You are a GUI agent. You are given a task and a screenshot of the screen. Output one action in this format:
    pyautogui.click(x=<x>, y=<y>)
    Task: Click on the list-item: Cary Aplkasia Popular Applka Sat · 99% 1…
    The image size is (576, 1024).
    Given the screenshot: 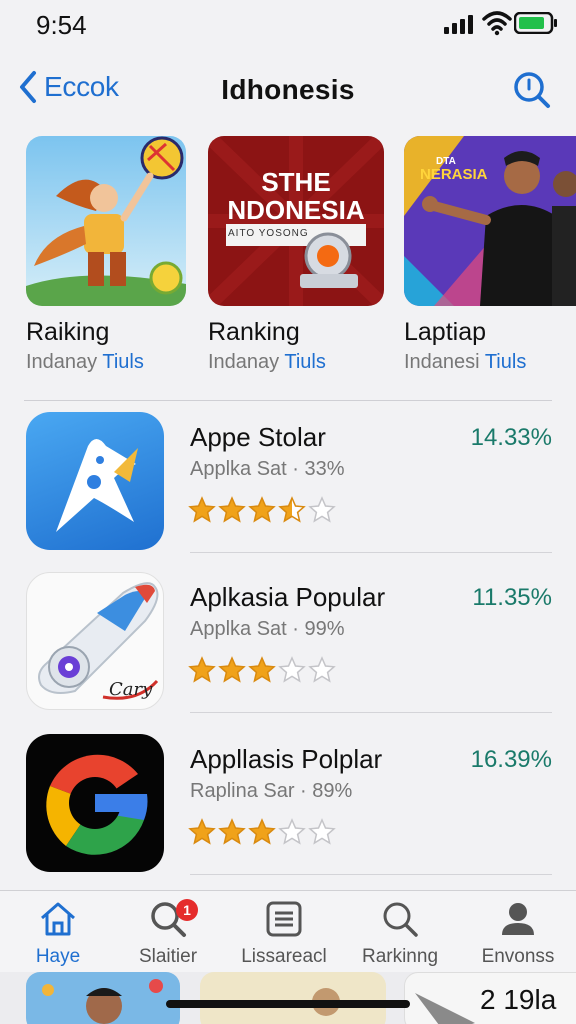 What is the action you would take?
    pyautogui.click(x=288, y=647)
    